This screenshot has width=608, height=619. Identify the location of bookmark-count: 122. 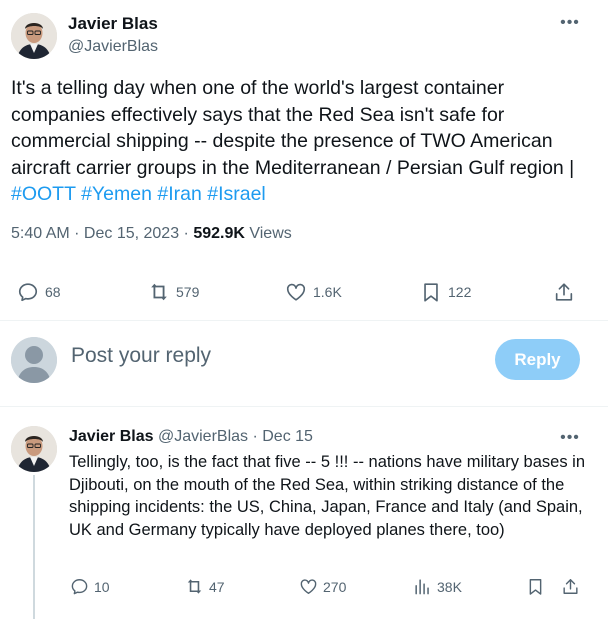
(460, 292).